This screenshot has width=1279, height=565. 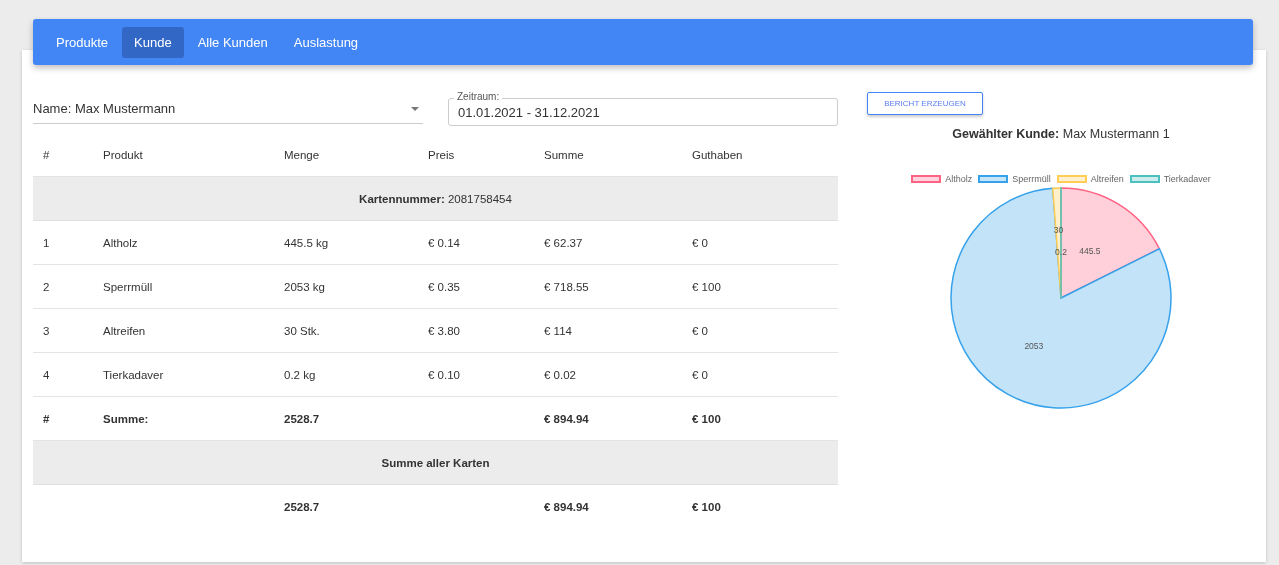 What do you see at coordinates (82, 42) in the screenshot?
I see `nav-tab: Produkte` at bounding box center [82, 42].